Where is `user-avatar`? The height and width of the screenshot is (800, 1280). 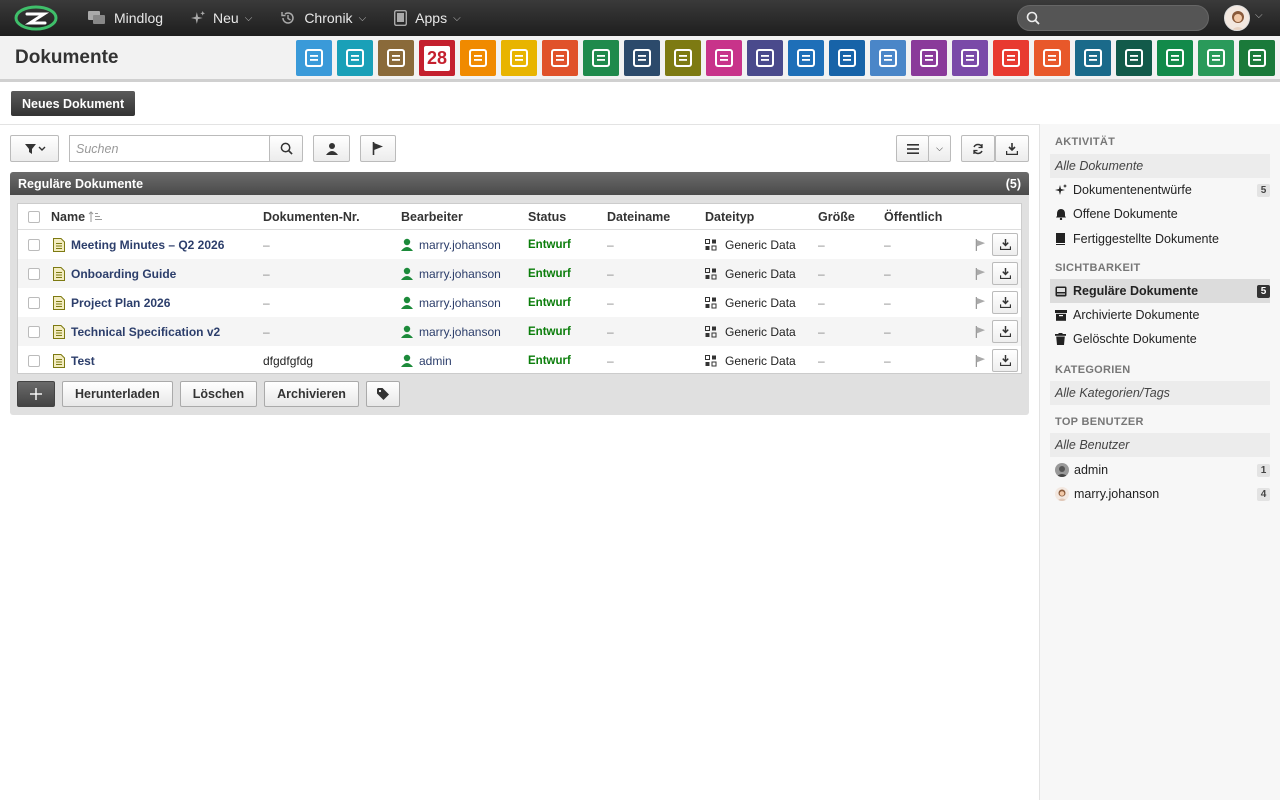 user-avatar is located at coordinates (1237, 18).